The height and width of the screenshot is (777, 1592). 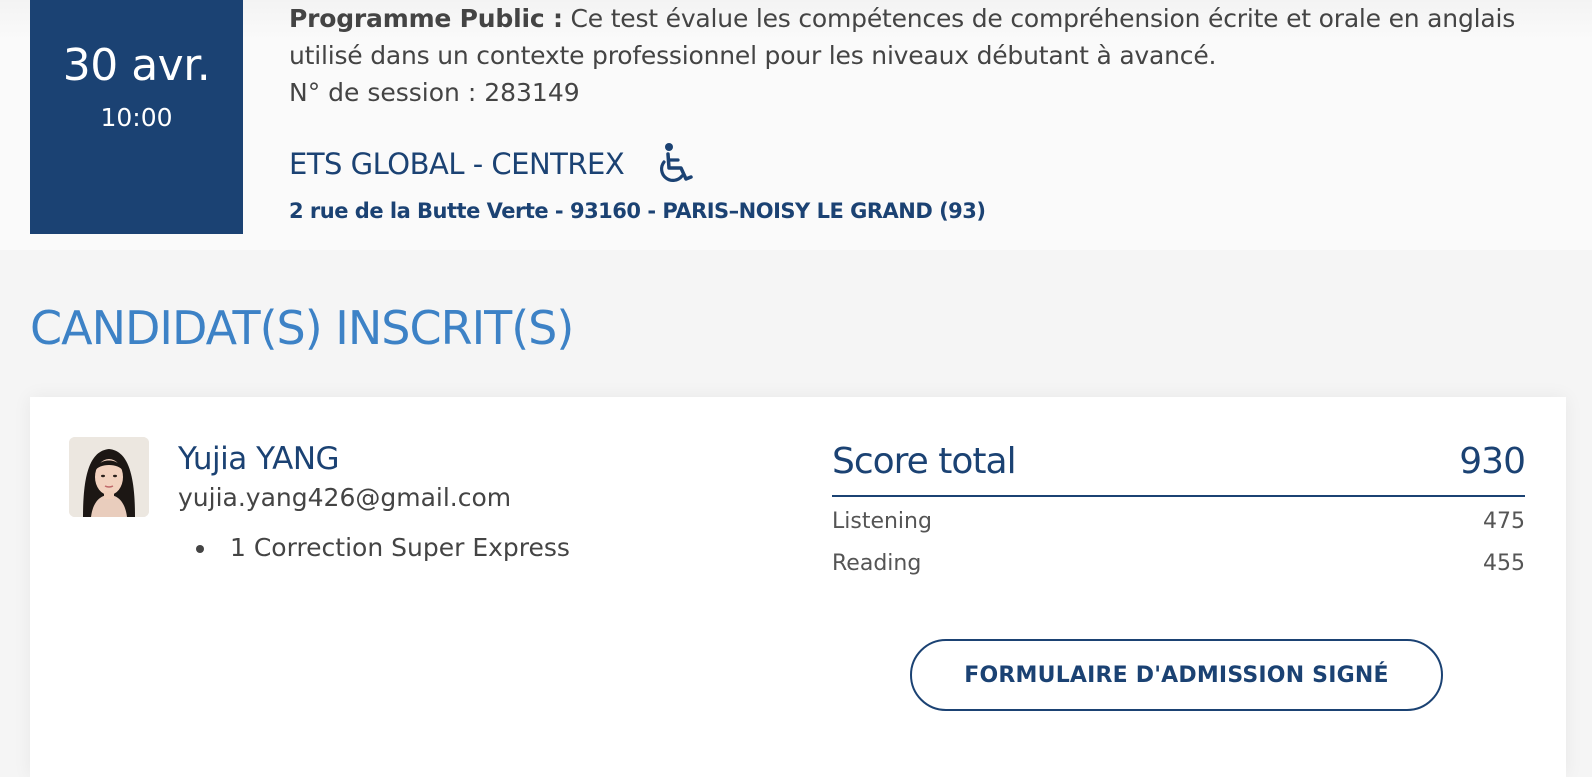 What do you see at coordinates (136, 65) in the screenshot?
I see `session-date: 30 avr.` at bounding box center [136, 65].